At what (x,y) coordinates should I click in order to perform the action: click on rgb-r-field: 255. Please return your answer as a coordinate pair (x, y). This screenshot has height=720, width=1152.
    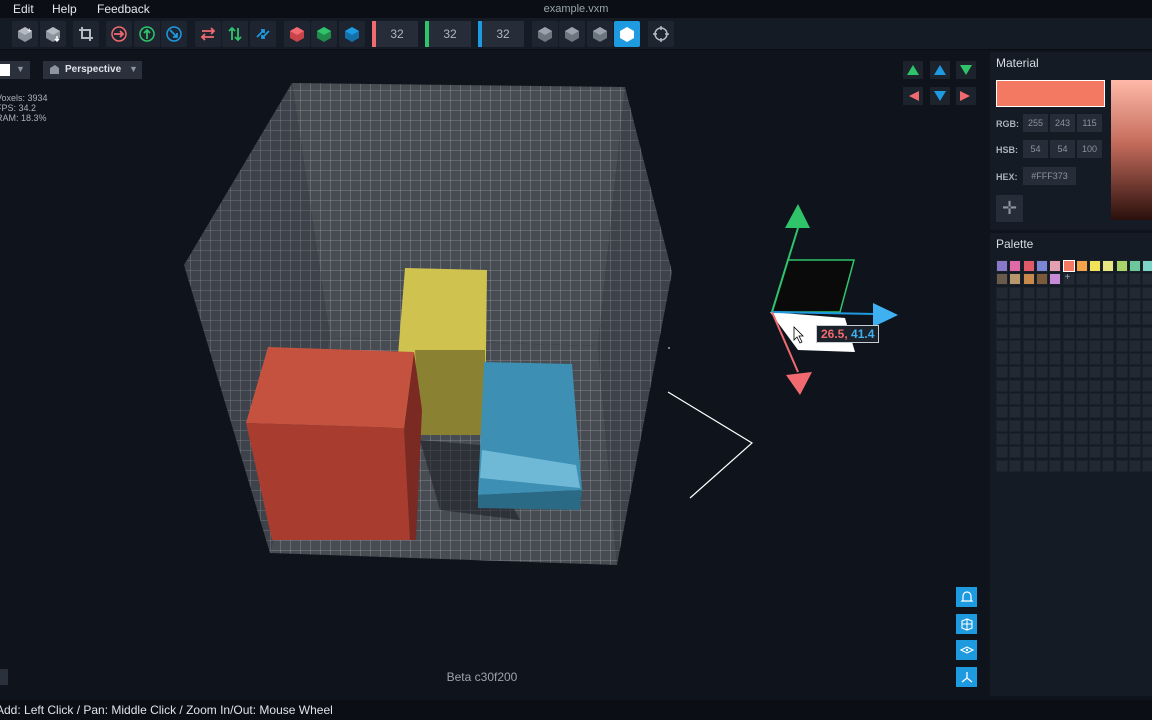
    Looking at the image, I should click on (1035, 123).